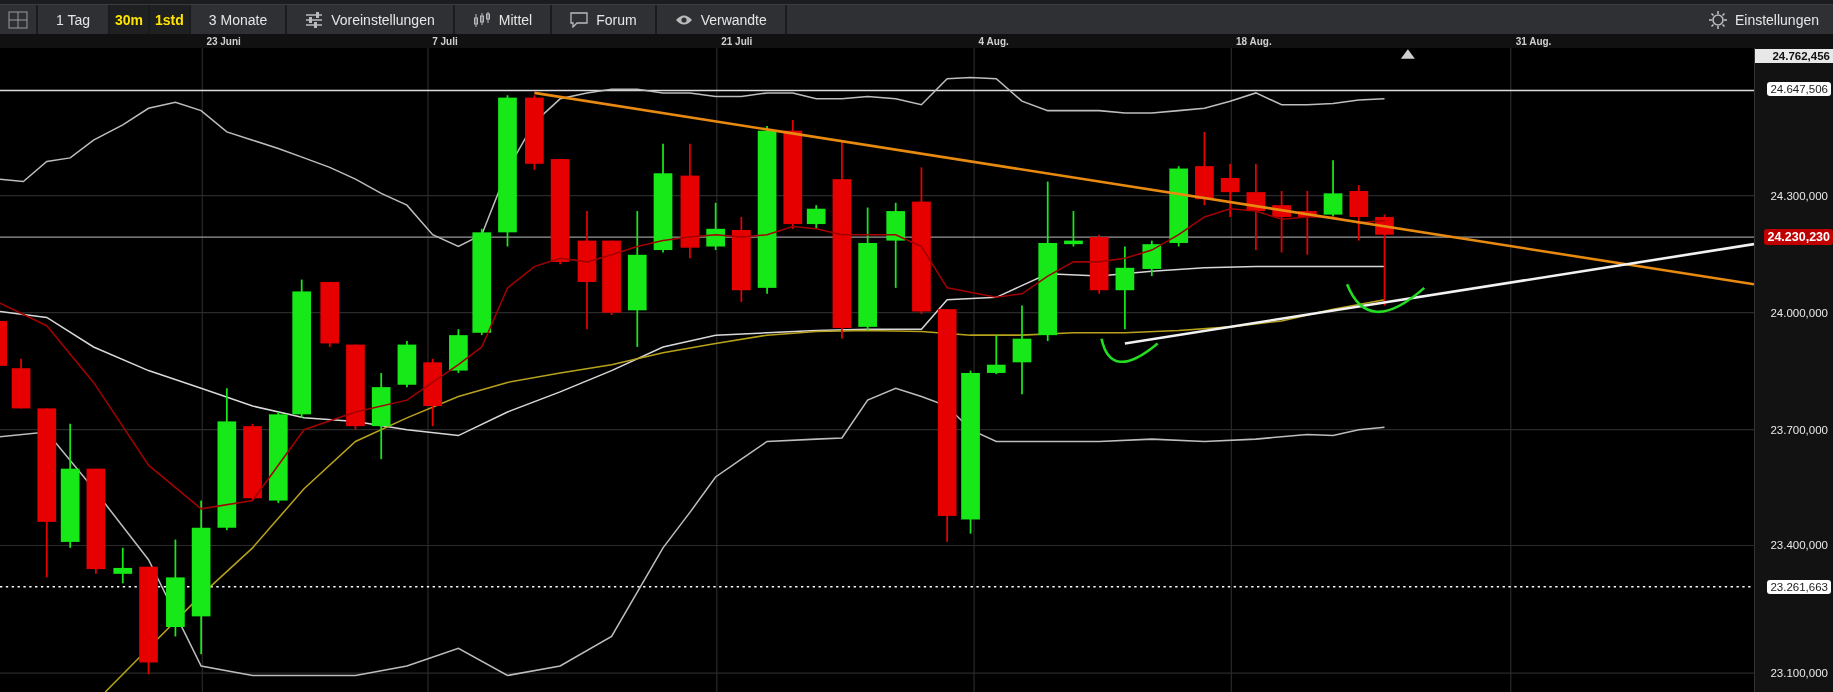 The height and width of the screenshot is (692, 1833). Describe the element at coordinates (1794, 56) in the screenshot. I see `price-tag: 24.762,456` at that location.